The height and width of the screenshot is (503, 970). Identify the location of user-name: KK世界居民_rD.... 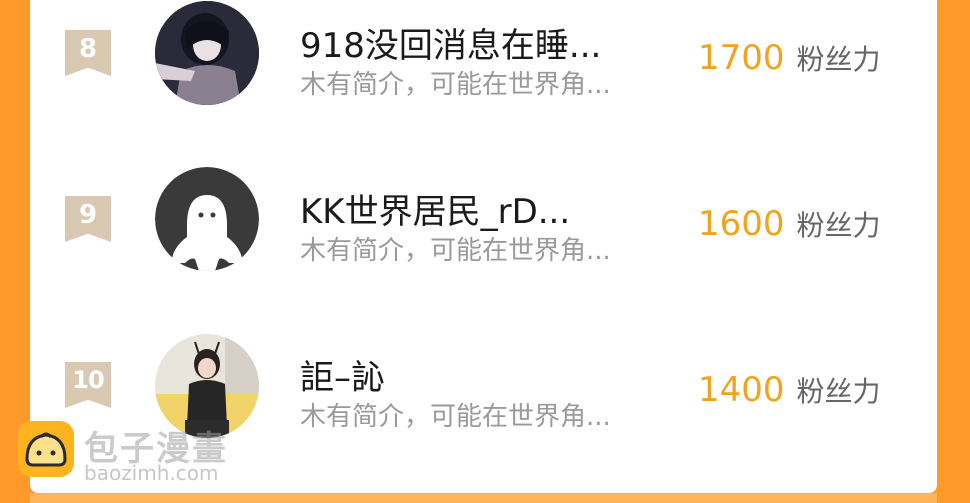
(435, 208).